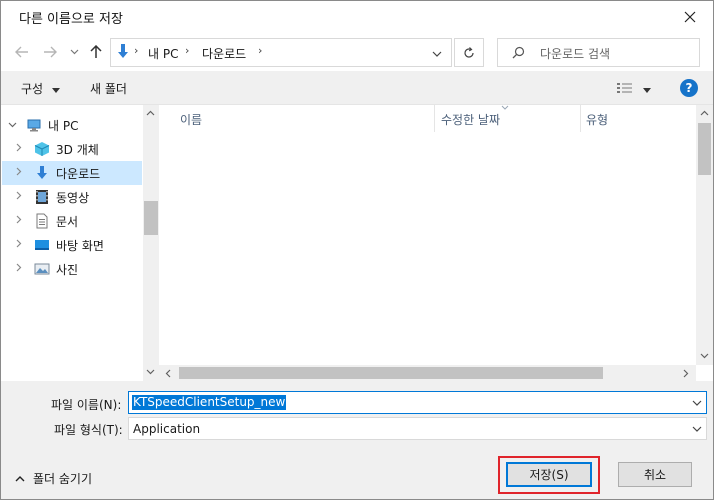 The image size is (714, 500). What do you see at coordinates (163, 53) in the screenshot?
I see `breadcrumb-my-pc: 내 PC` at bounding box center [163, 53].